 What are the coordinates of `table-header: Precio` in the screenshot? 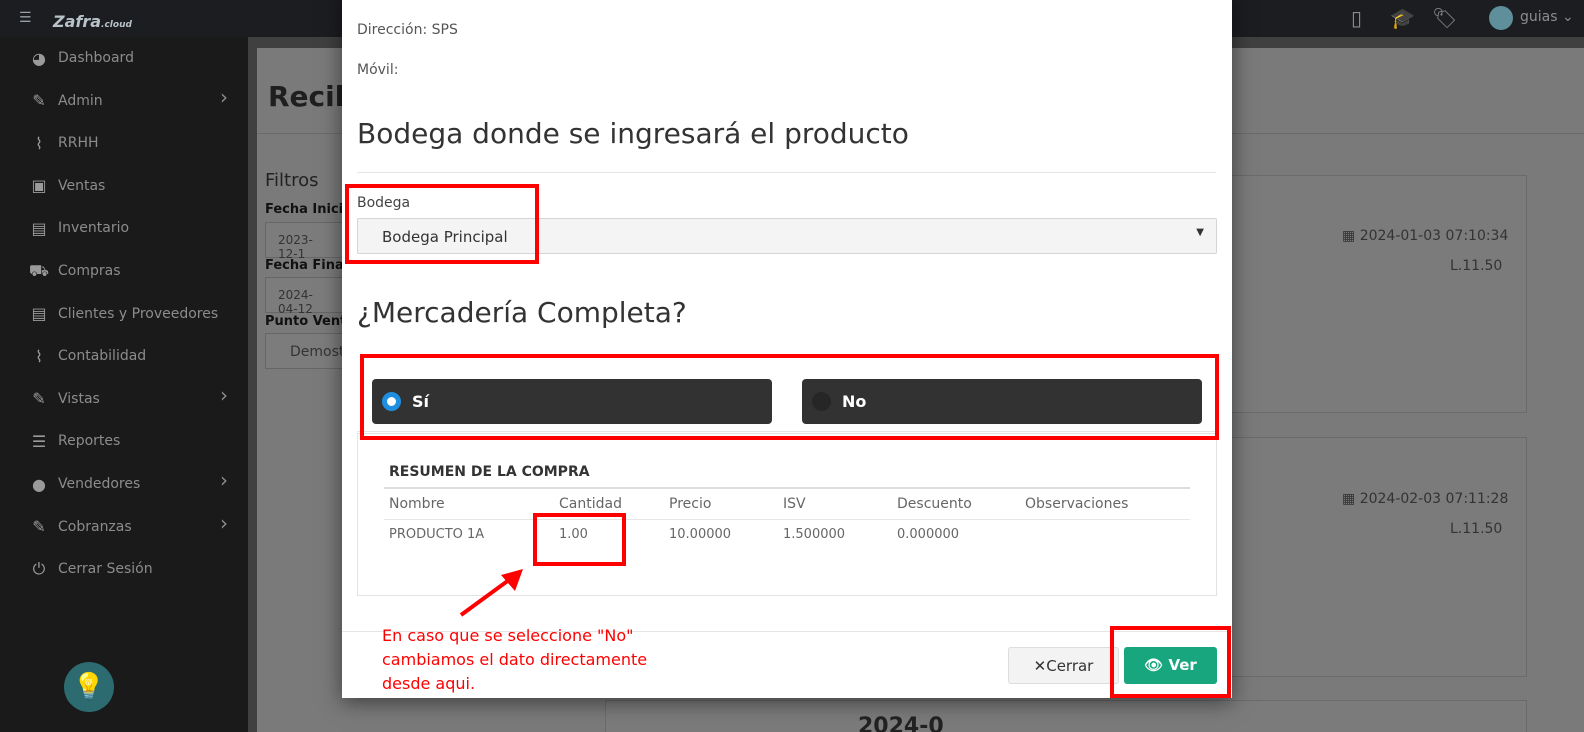 It's located at (690, 504).